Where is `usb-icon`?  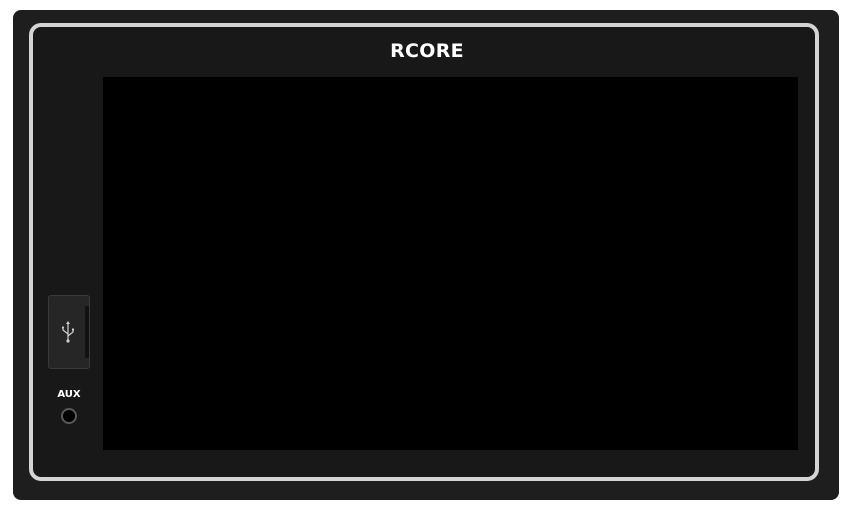 usb-icon is located at coordinates (67, 332).